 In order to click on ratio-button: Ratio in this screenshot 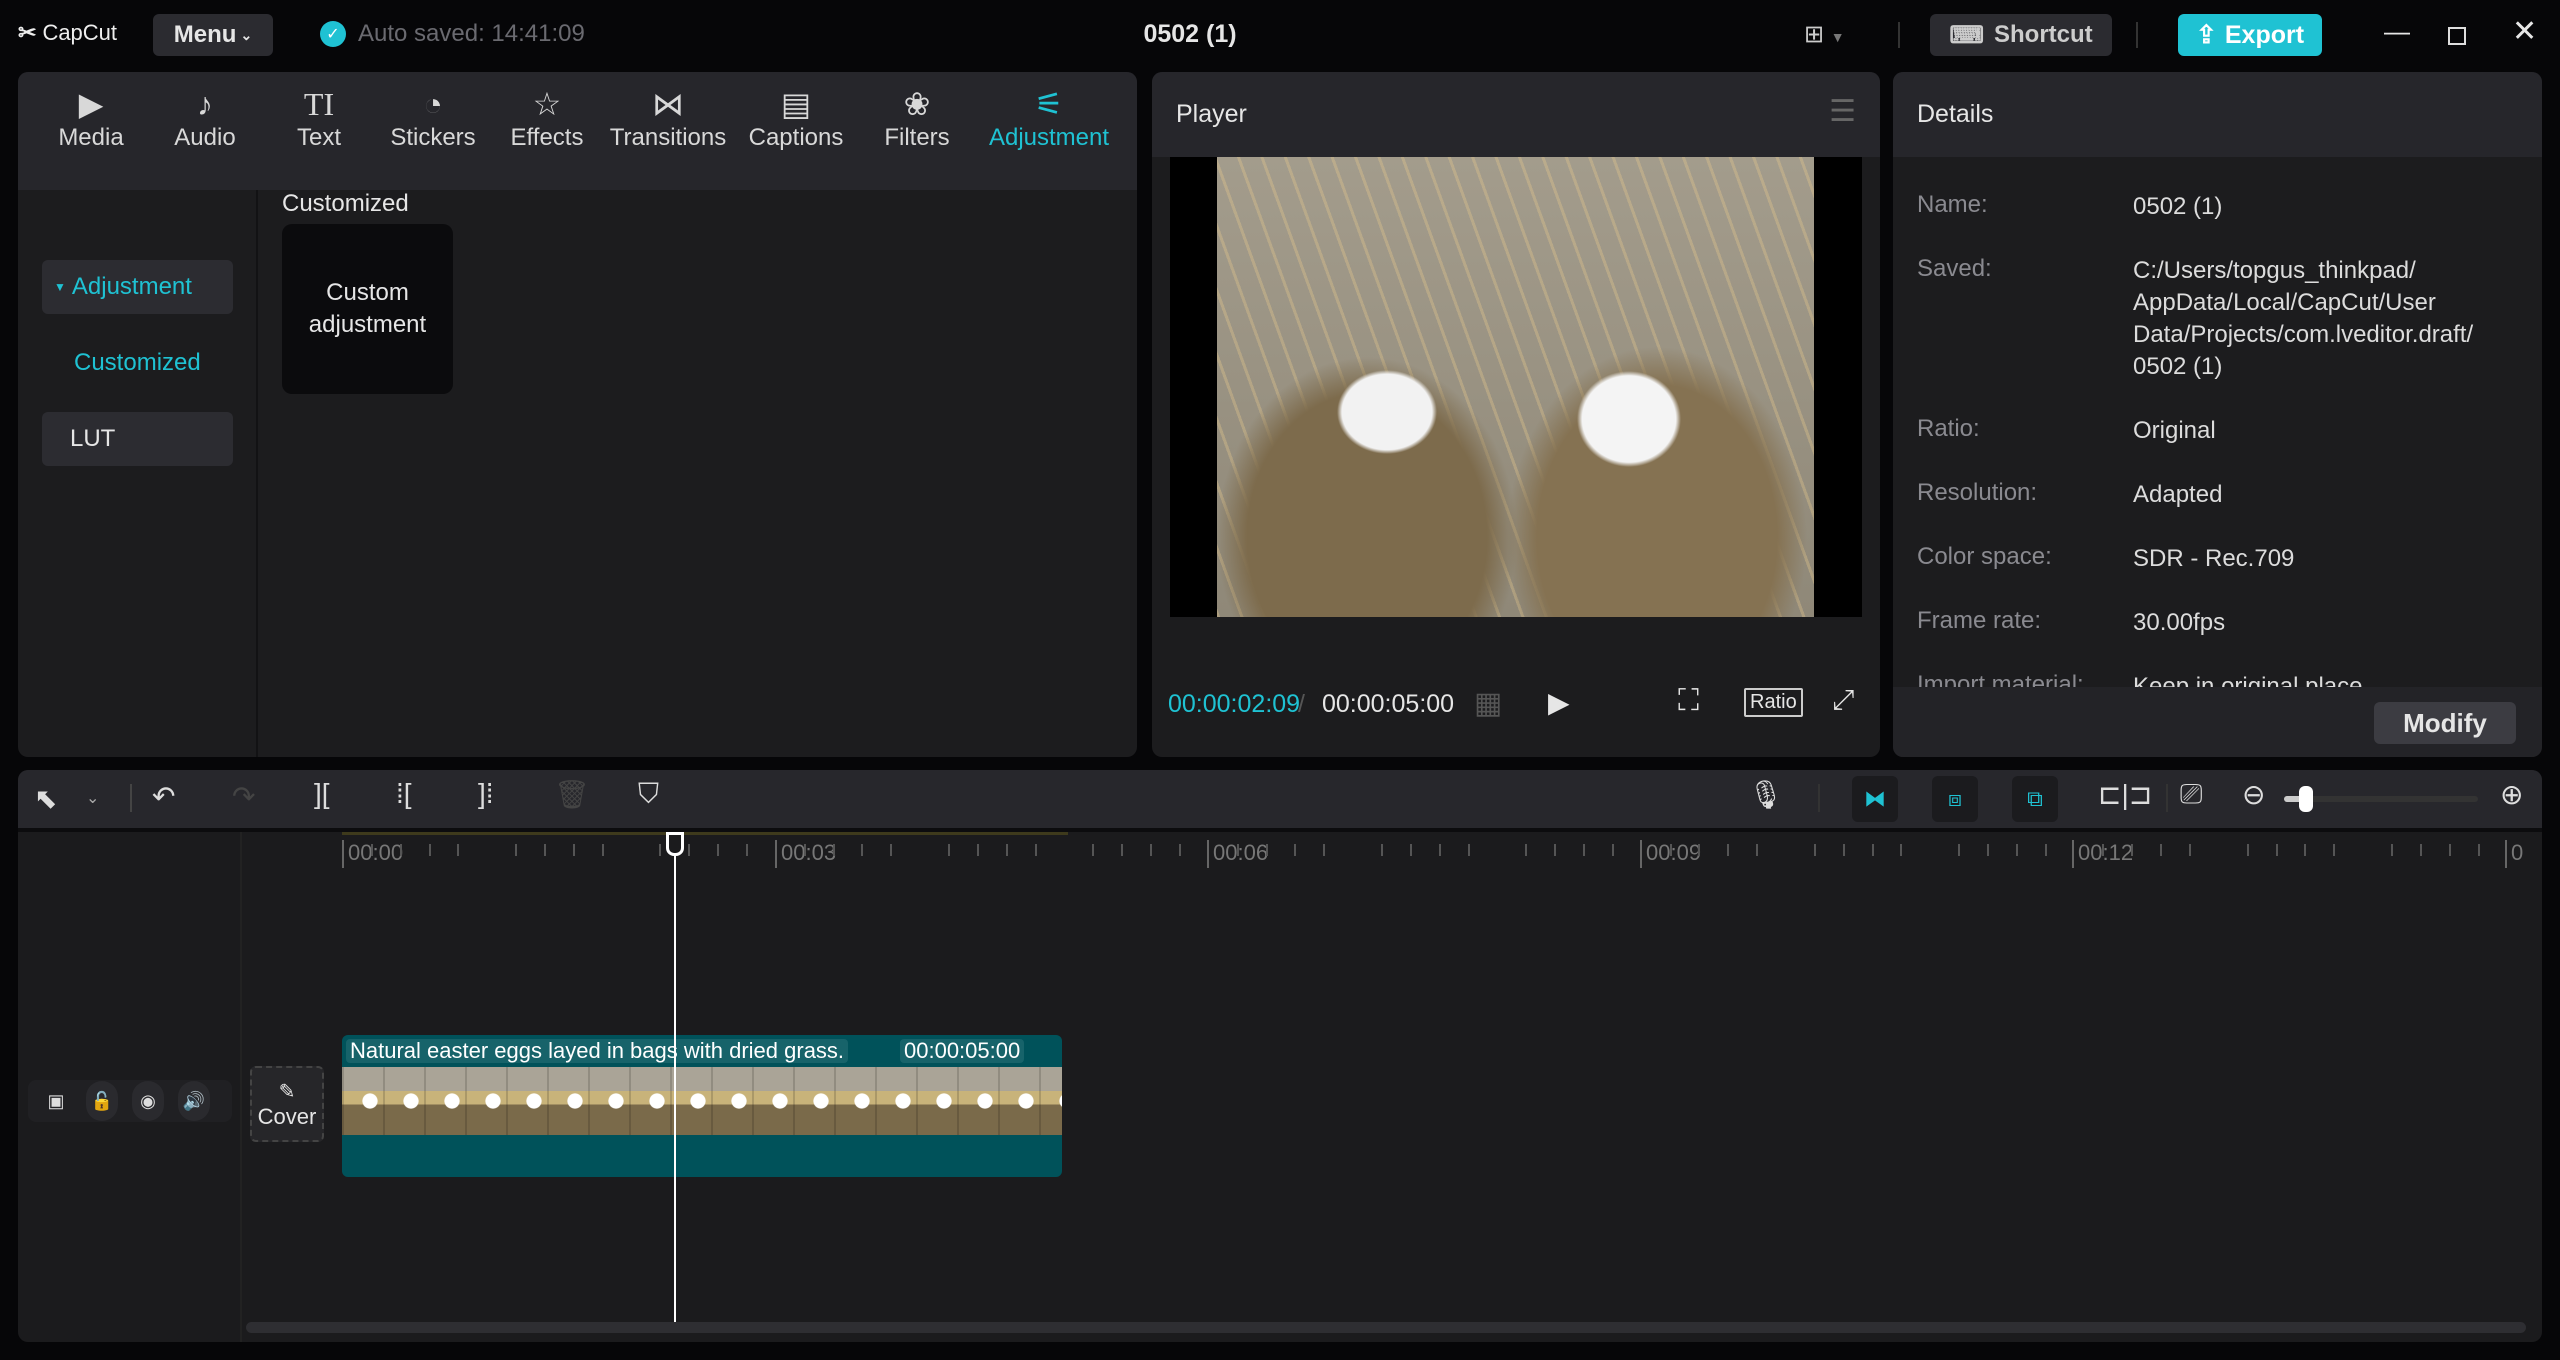, I will do `click(1773, 702)`.